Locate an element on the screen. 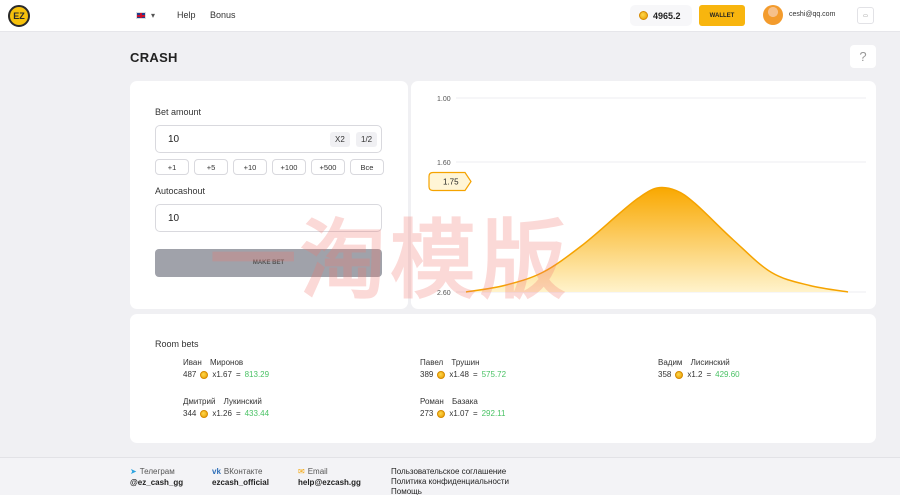 This screenshot has width=900, height=495. room-bet-item: Павел Трушин 389 x1.48 = 575.72 is located at coordinates (490, 368).